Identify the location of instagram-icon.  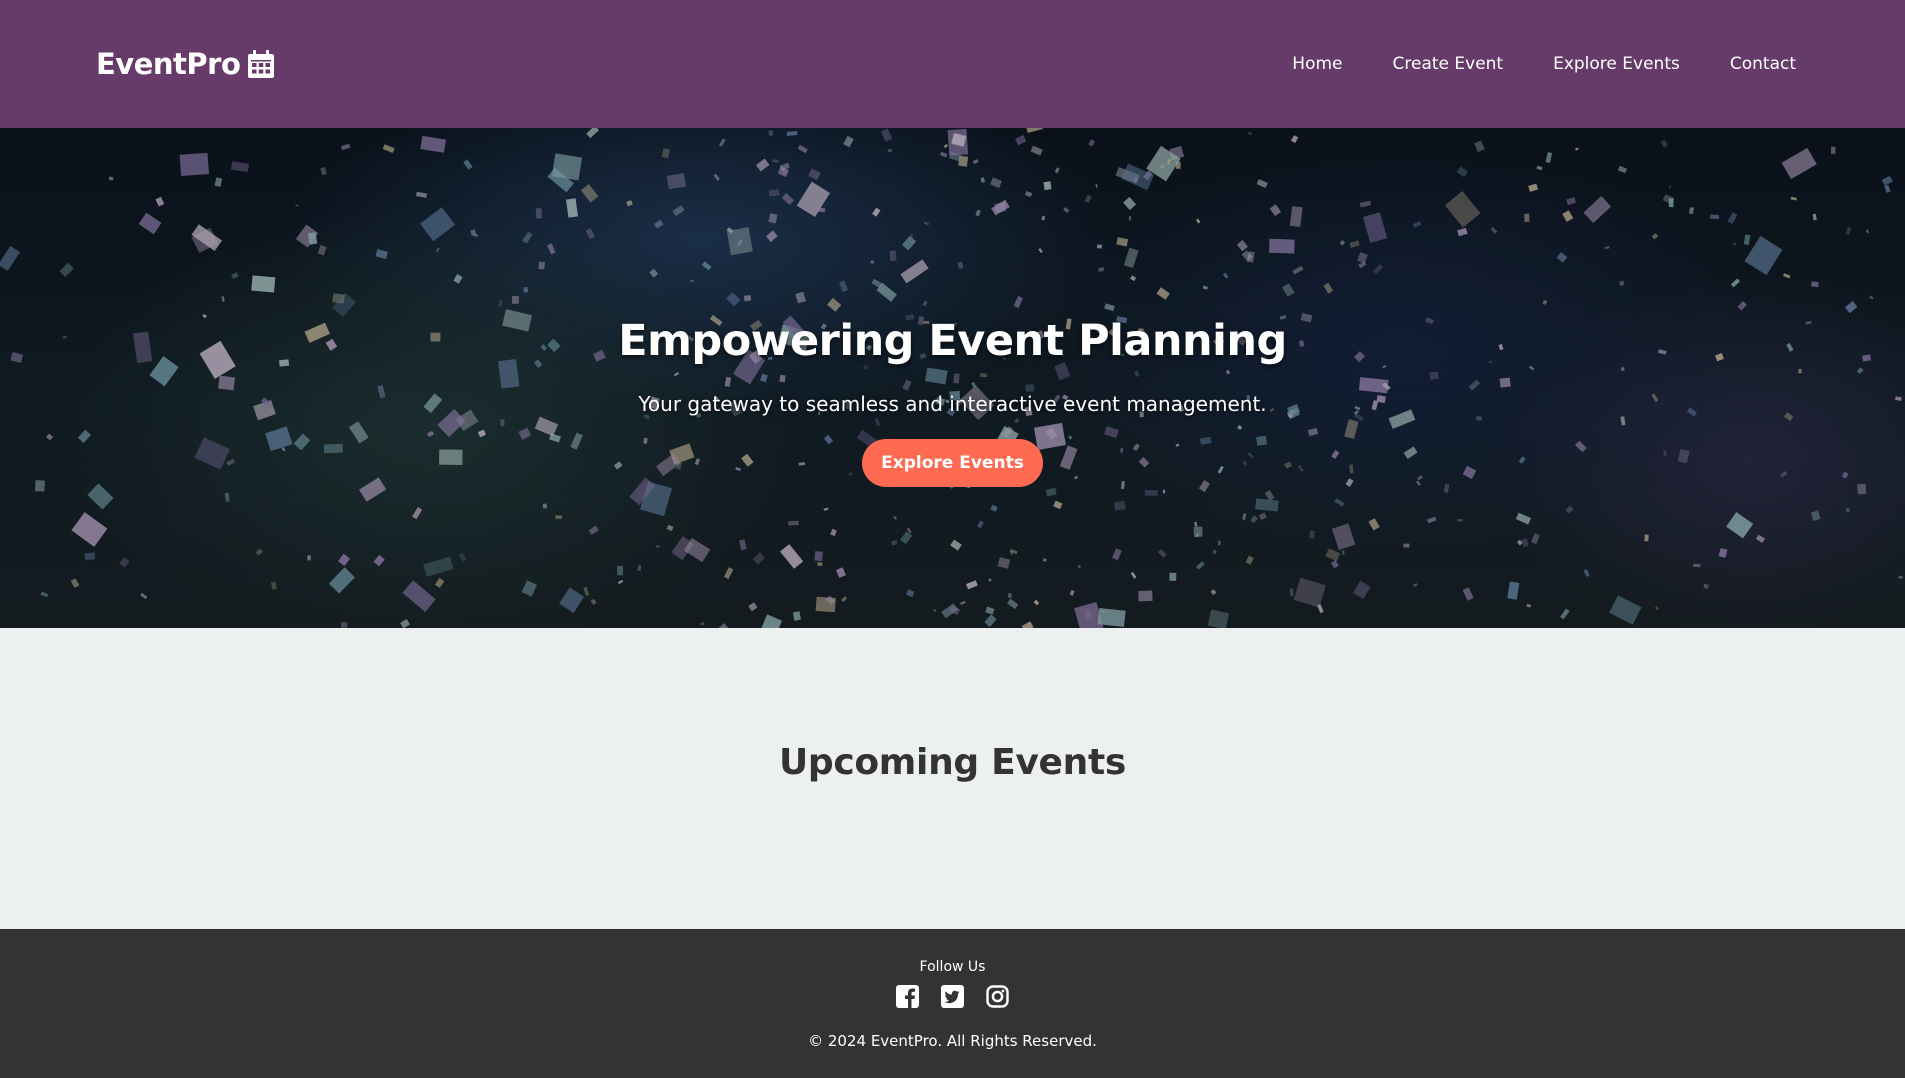
(997, 996).